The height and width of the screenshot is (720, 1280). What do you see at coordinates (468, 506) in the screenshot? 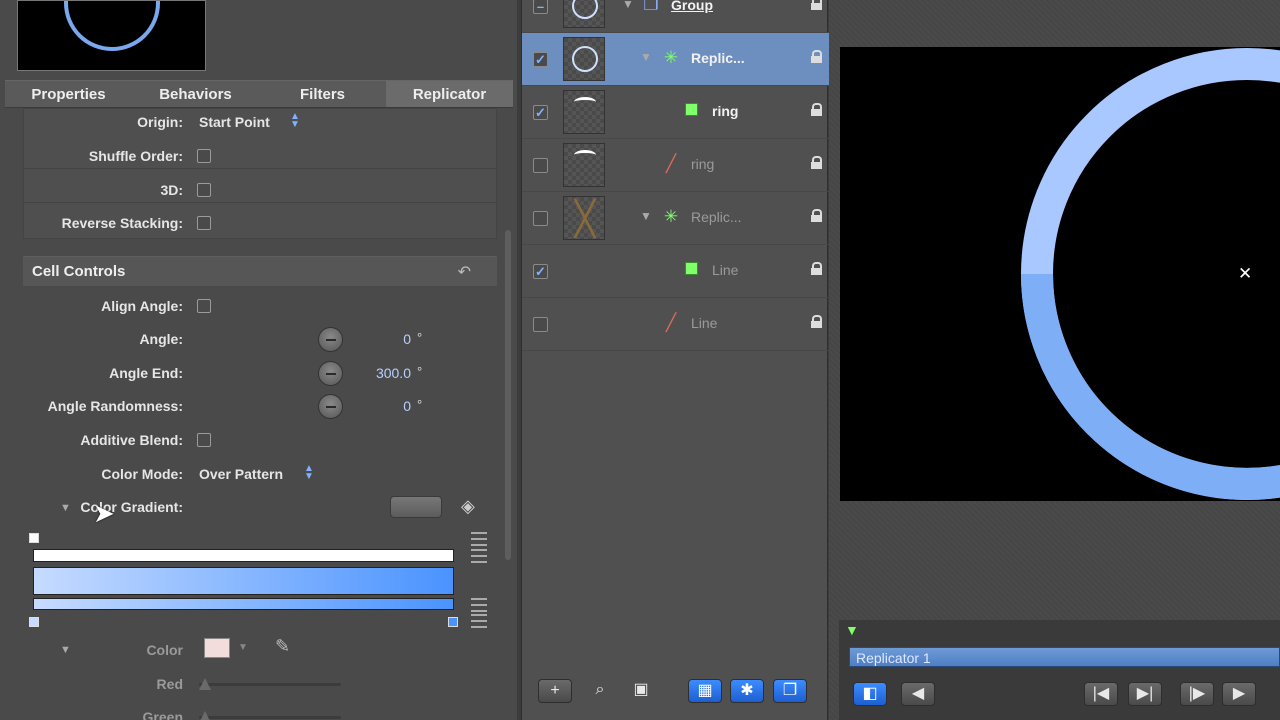
I see `keyframe-diamond-icon: ◈` at bounding box center [468, 506].